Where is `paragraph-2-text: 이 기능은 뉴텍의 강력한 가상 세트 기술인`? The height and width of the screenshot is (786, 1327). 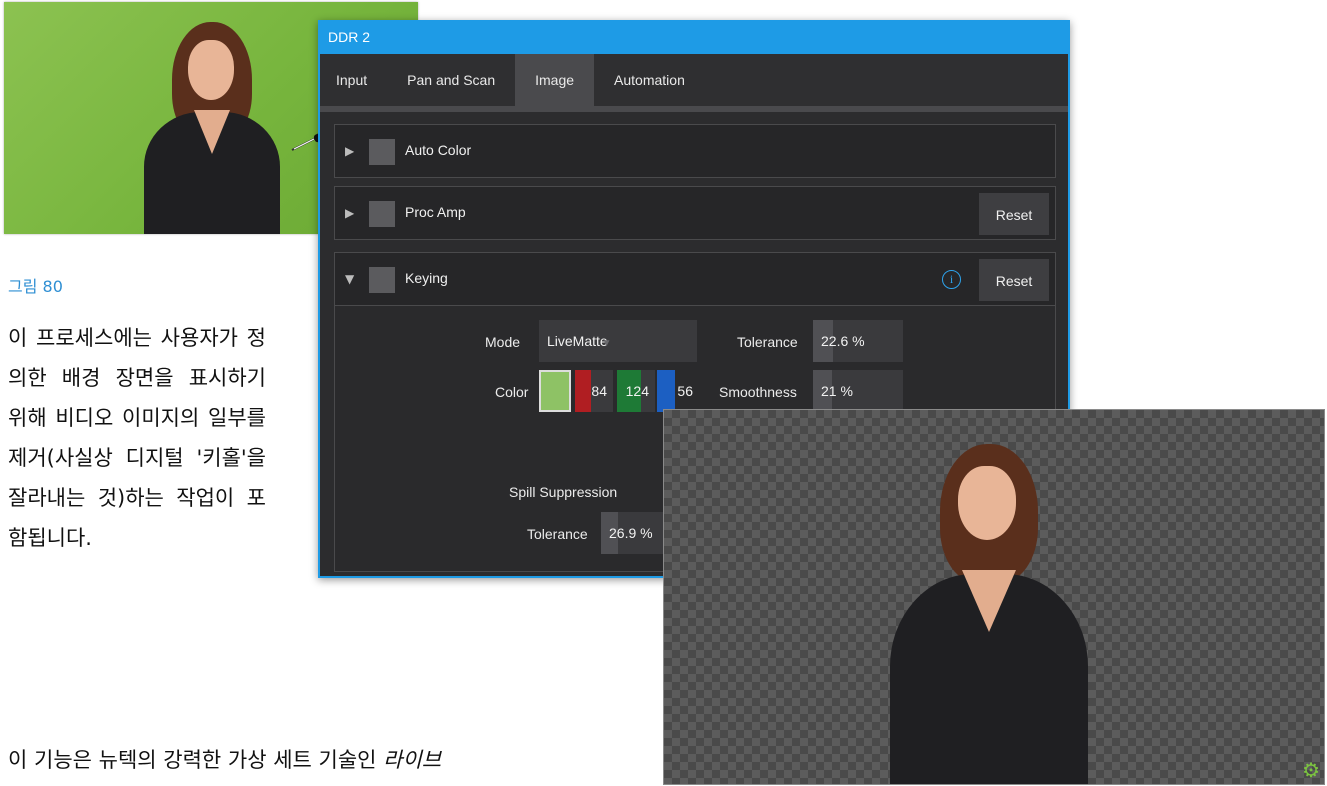 paragraph-2-text: 이 기능은 뉴텍의 강력한 가상 세트 기술인 is located at coordinates (196, 760).